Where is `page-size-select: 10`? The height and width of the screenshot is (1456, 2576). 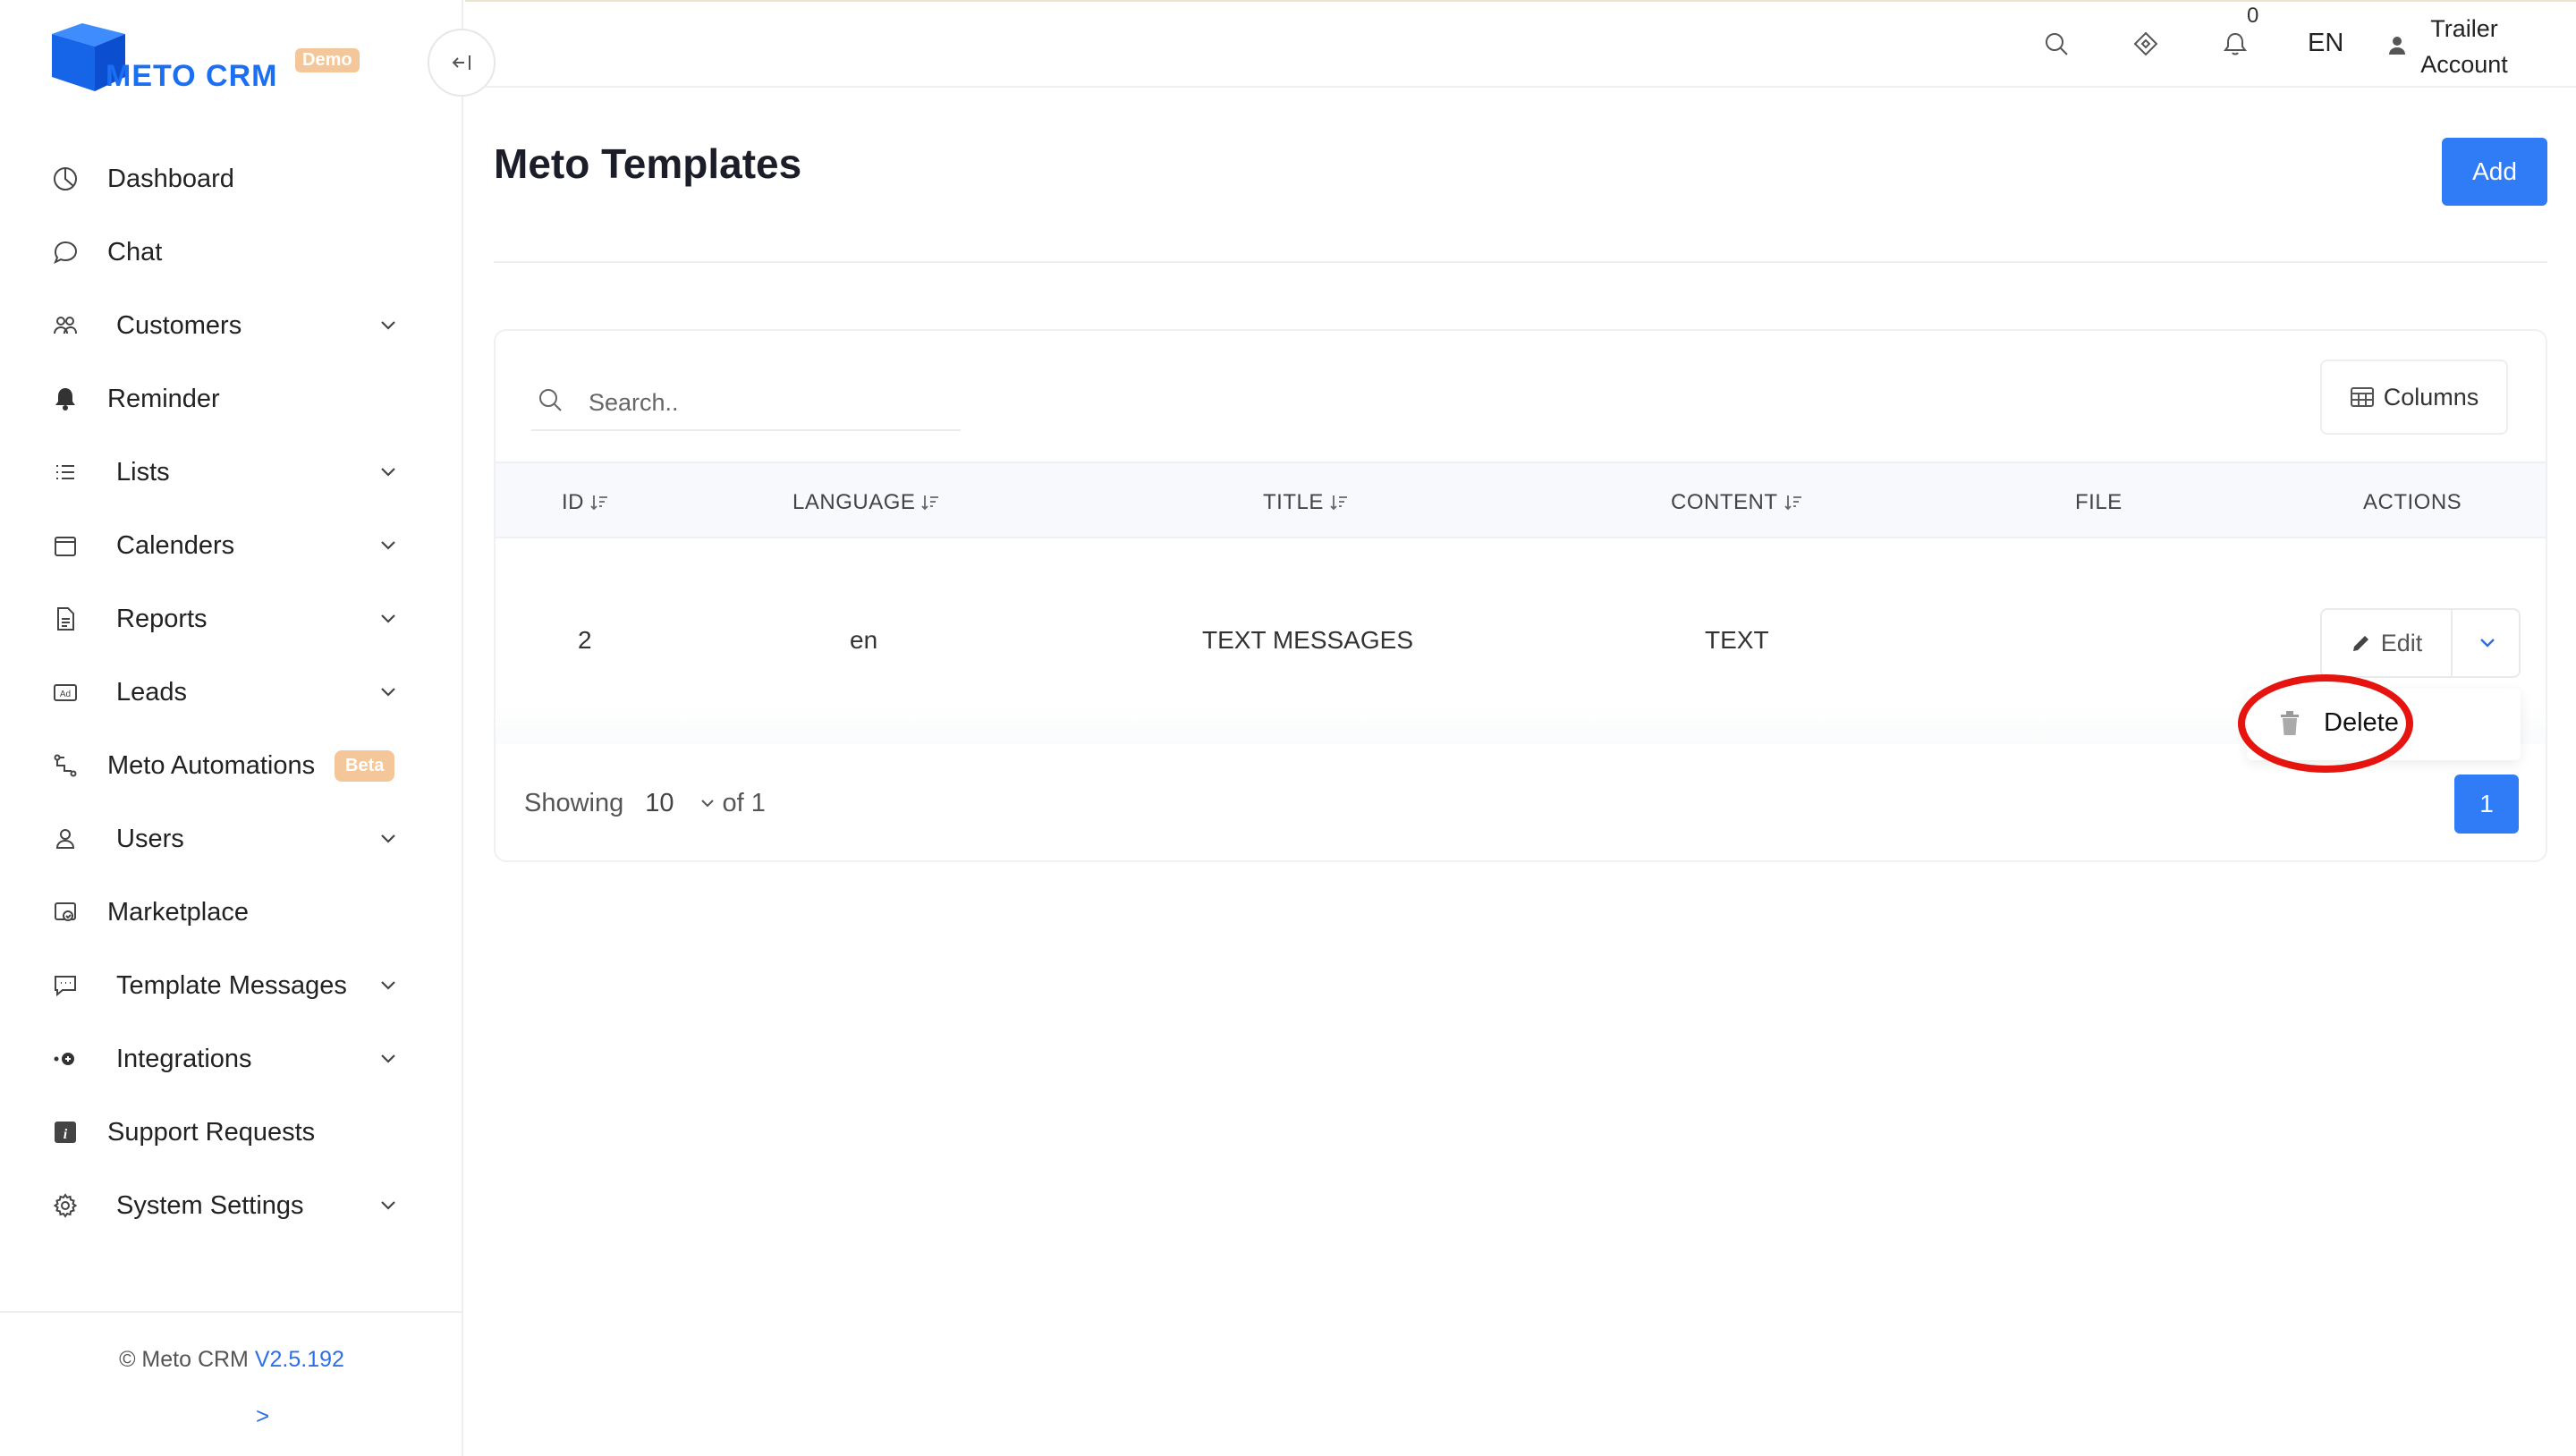
page-size-select: 10 is located at coordinates (659, 803).